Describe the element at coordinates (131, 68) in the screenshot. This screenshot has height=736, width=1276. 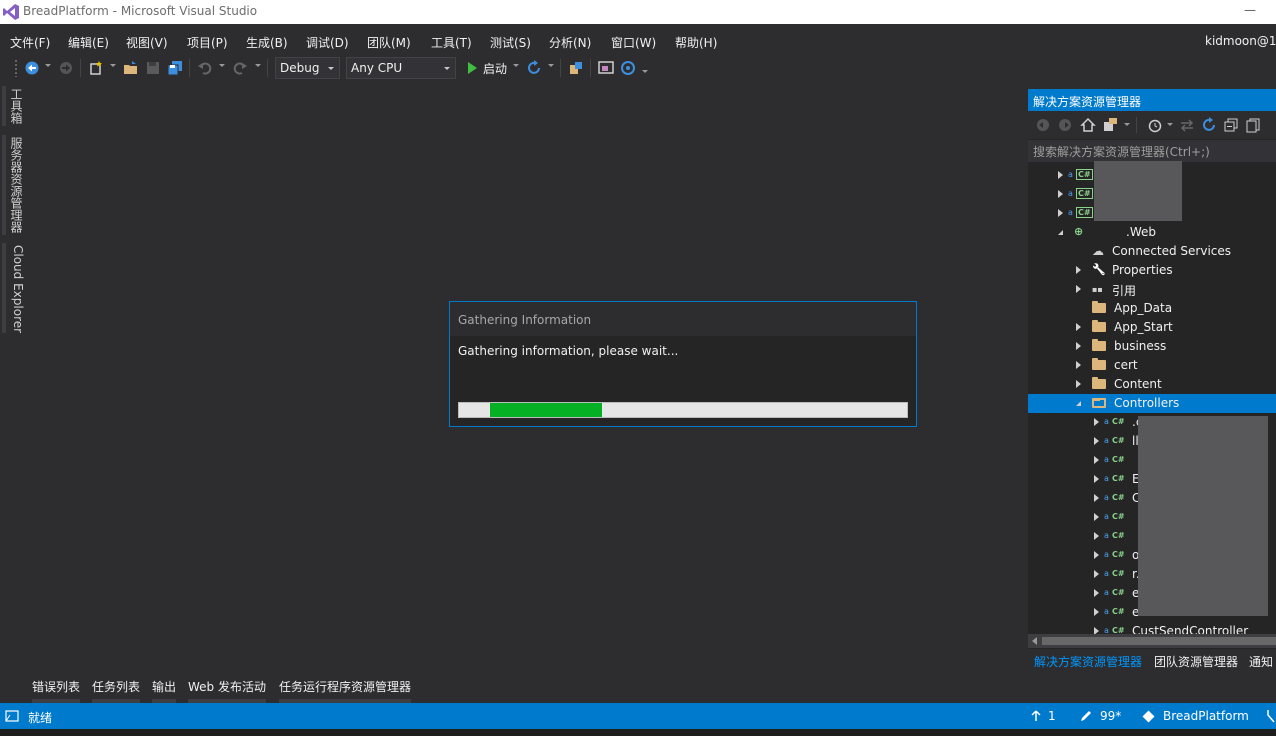
I see `open-file-icon` at that location.